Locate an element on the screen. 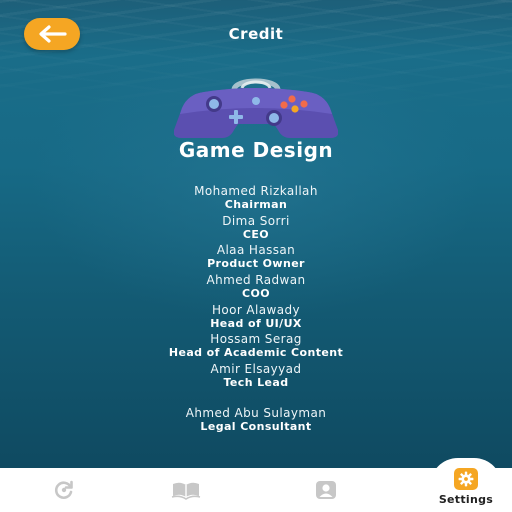 The image size is (512, 512). credit-entry: Hoor Alawady Head of UI/UX is located at coordinates (256, 316).